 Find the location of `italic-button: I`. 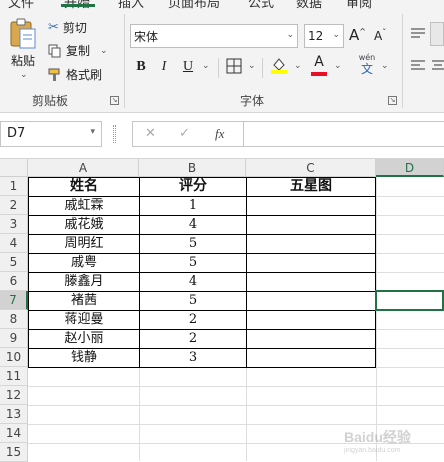

italic-button: I is located at coordinates (164, 67).